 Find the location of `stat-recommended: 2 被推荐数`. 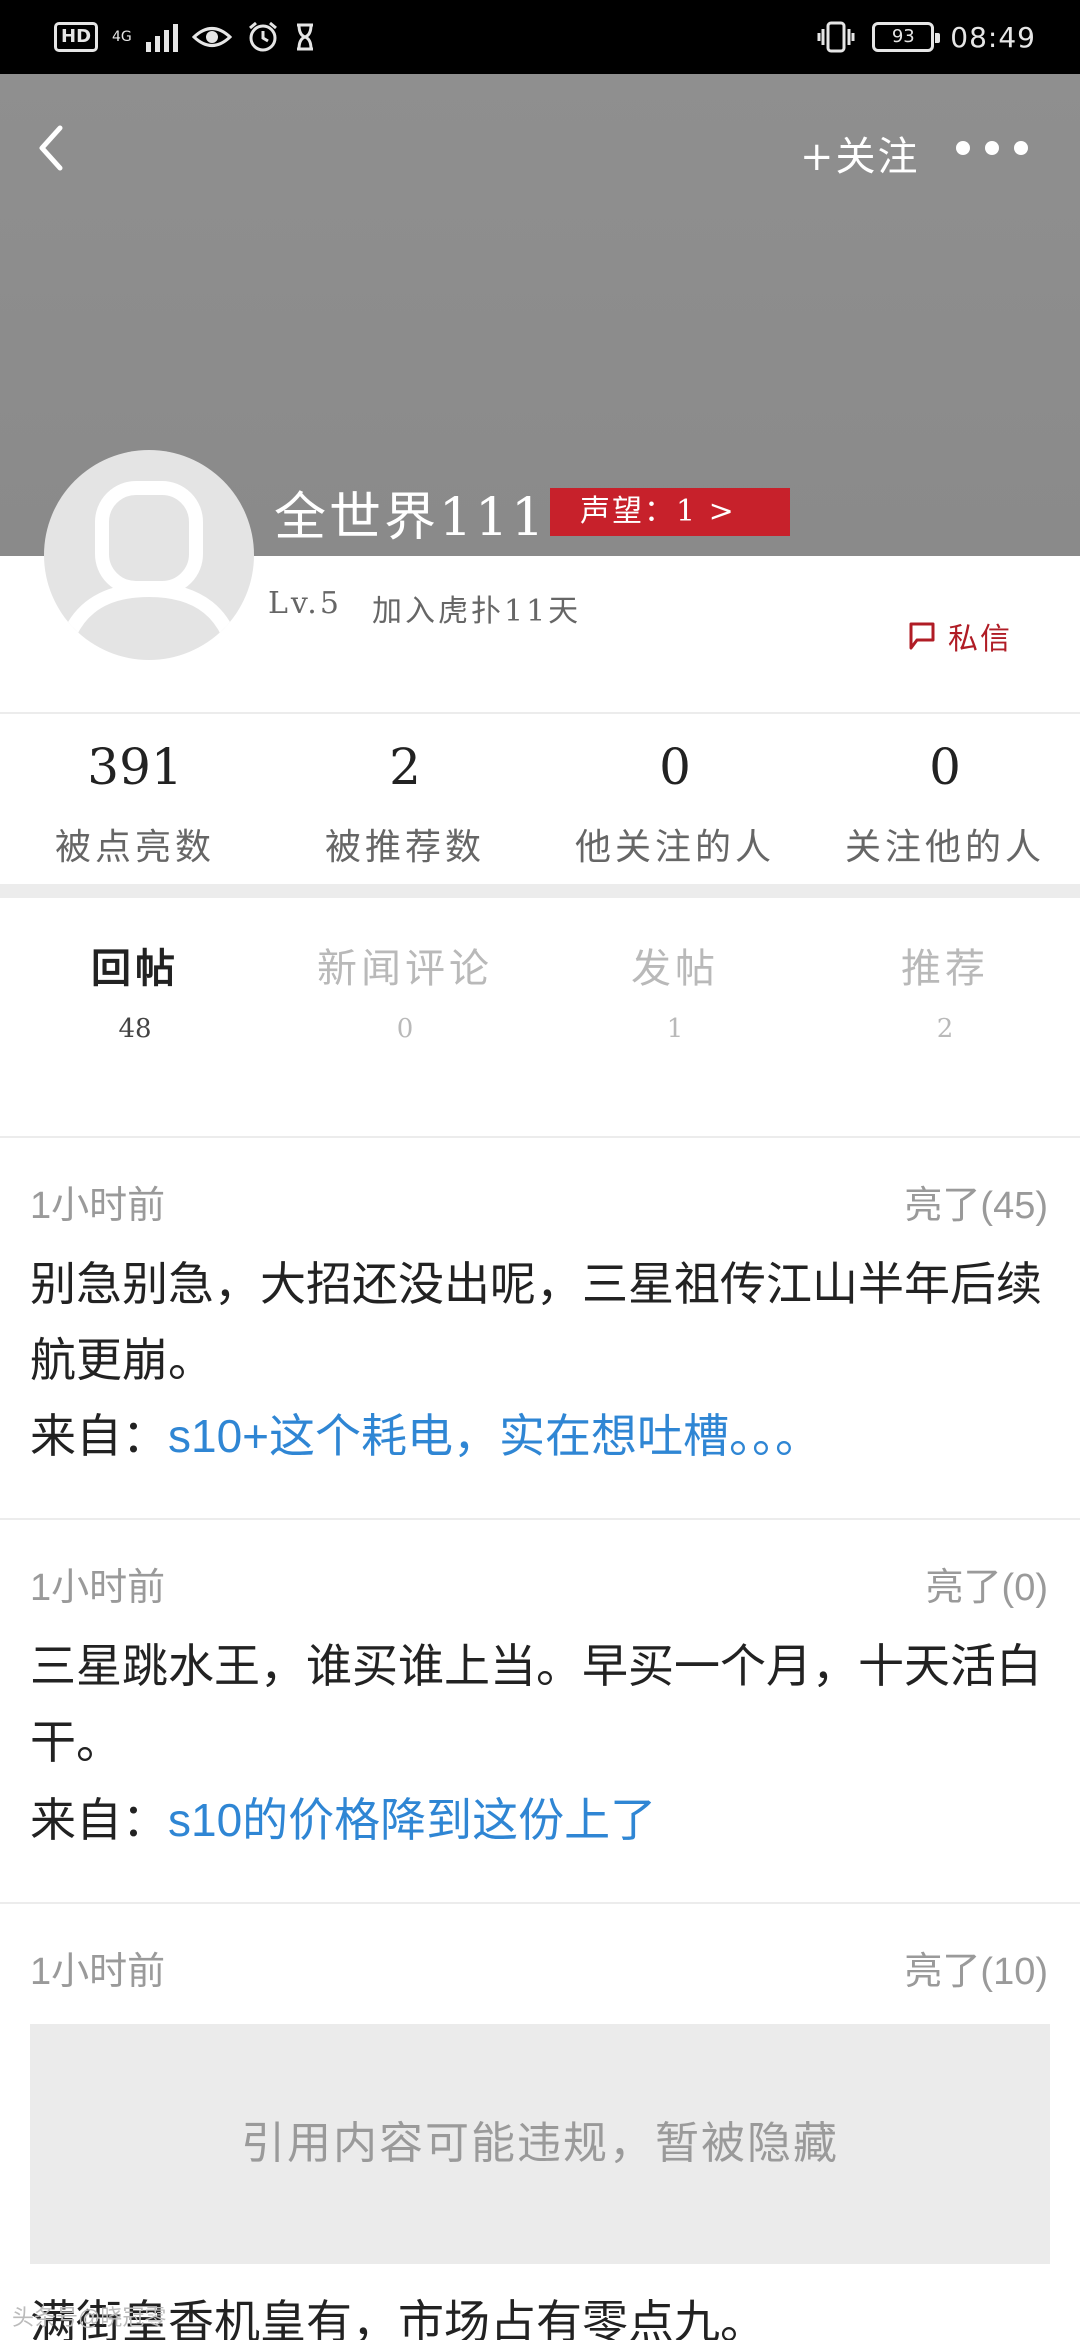

stat-recommended: 2 被推荐数 is located at coordinates (405, 796).